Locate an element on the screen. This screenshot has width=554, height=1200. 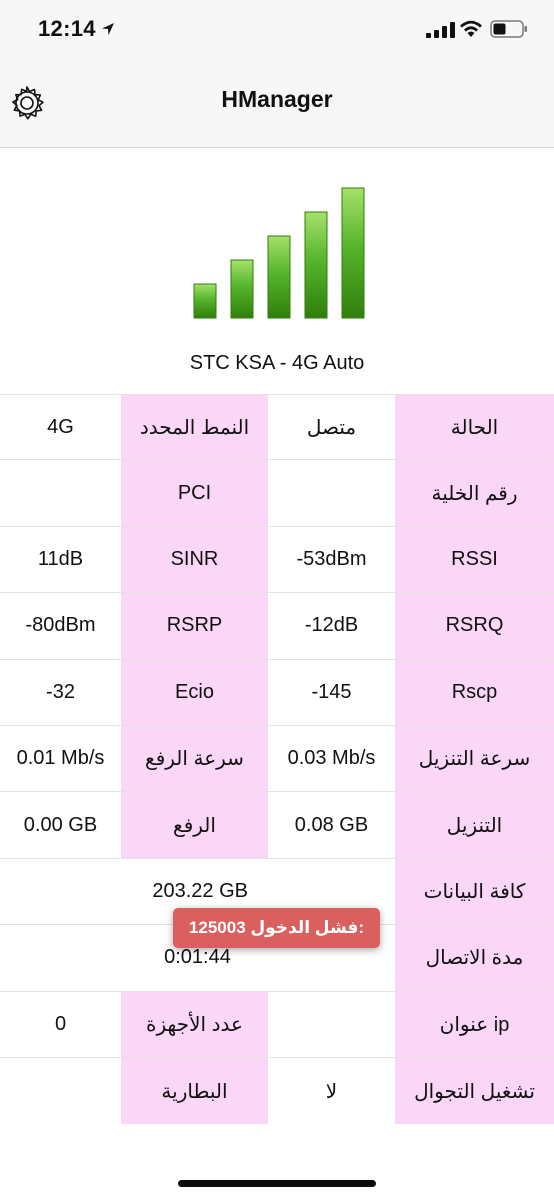
table-value: -53dBm is located at coordinates (331, 558).